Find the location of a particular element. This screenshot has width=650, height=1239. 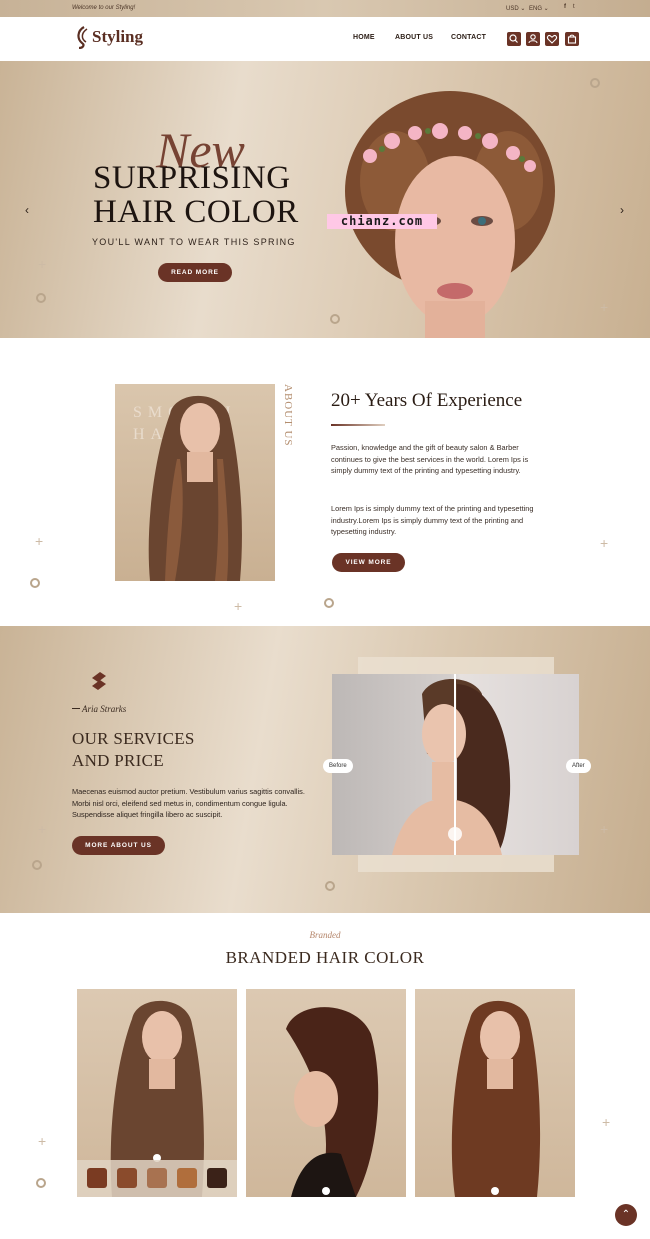

welcome-text: Welcome to our Styling! is located at coordinates (104, 8).